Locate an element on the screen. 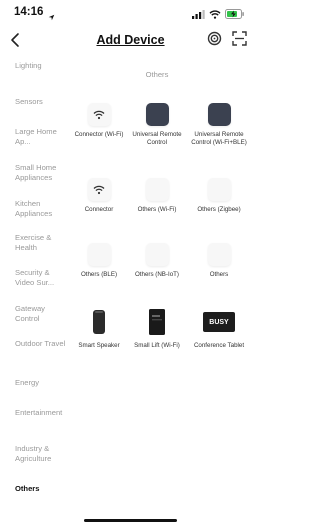 The image size is (320, 532). sidebar-item-industry-agriculture: Industry & Agriculture is located at coordinates (42, 453).